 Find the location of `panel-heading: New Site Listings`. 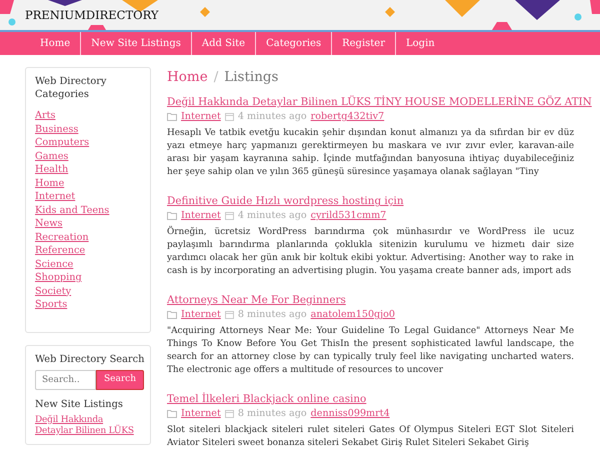

panel-heading: New Site Listings is located at coordinates (79, 404).